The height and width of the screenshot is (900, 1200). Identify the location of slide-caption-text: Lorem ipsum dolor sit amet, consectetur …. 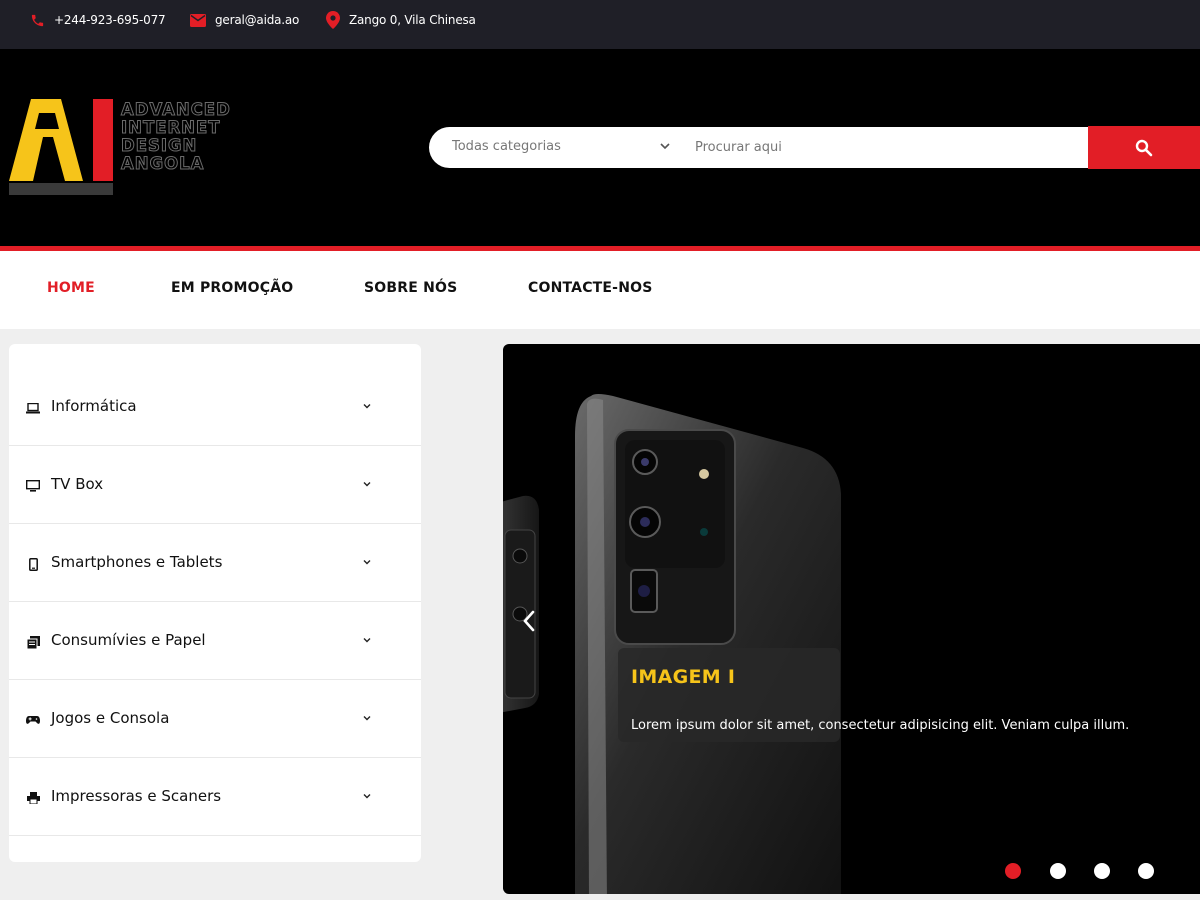
(880, 725).